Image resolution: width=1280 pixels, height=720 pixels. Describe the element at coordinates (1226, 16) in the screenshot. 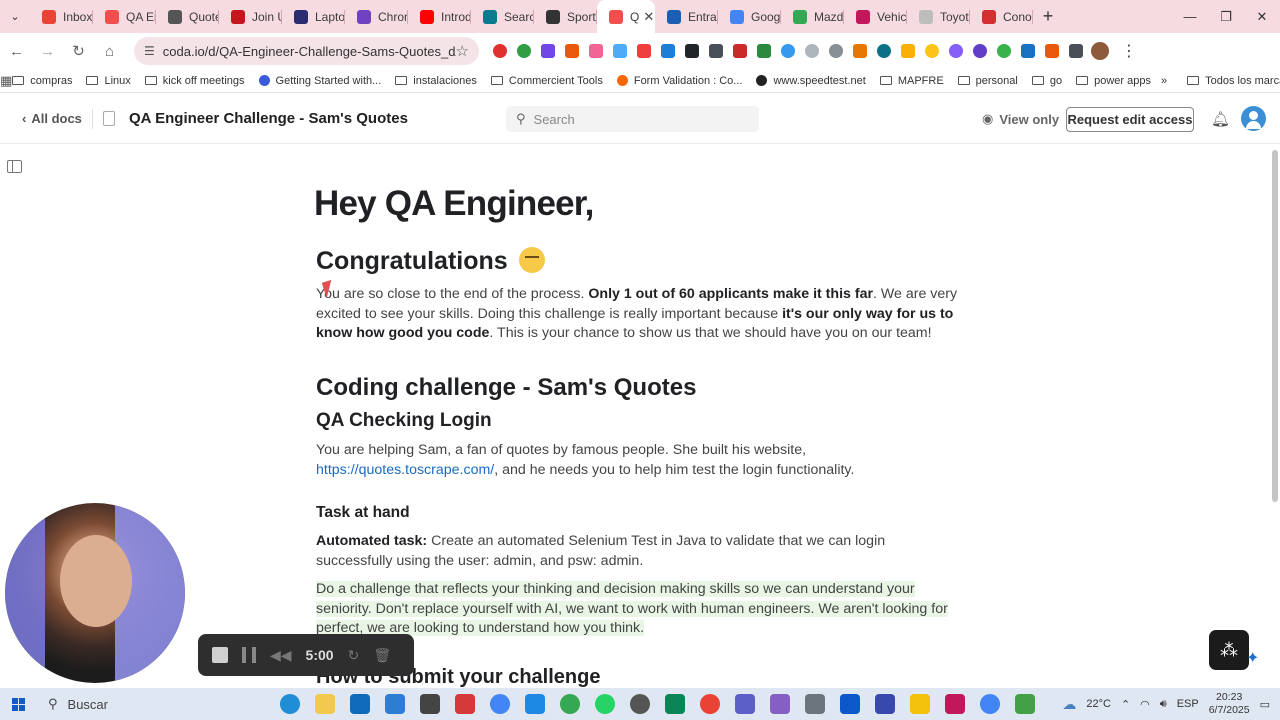

I see `restore-button: ❐` at that location.